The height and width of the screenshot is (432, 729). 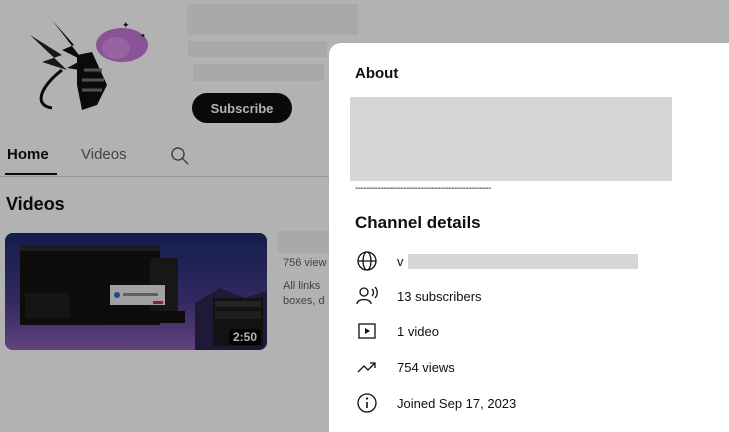 I want to click on detail-row-views: 754 views, so click(x=405, y=367).